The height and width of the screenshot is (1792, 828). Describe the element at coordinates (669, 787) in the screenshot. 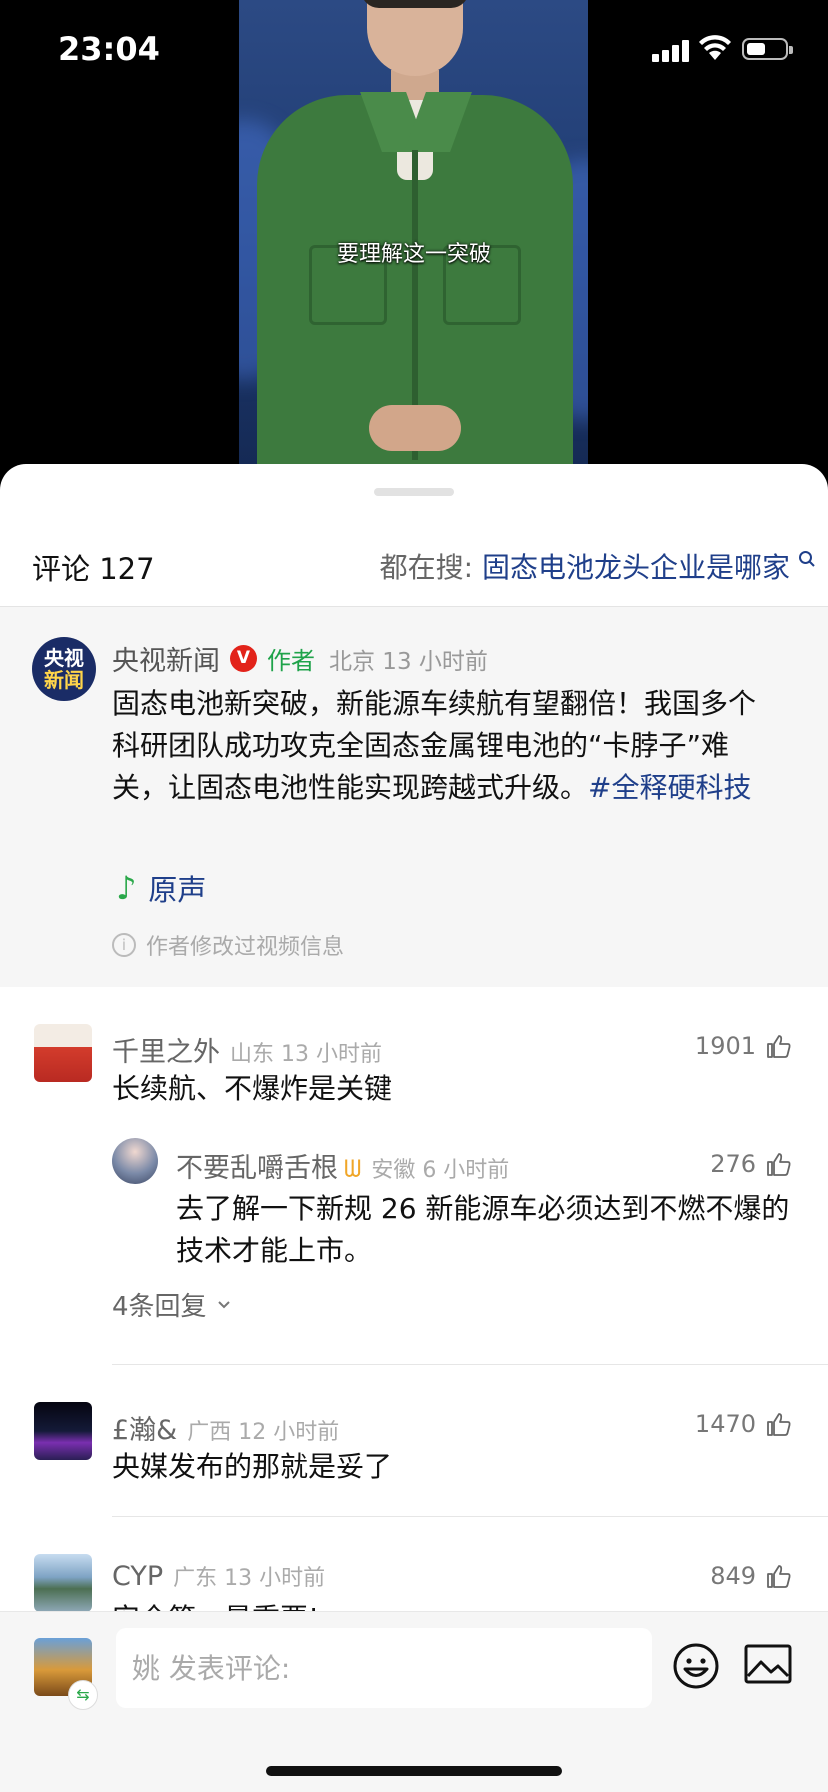

I see `hashtag-link: #全释硬科技` at that location.